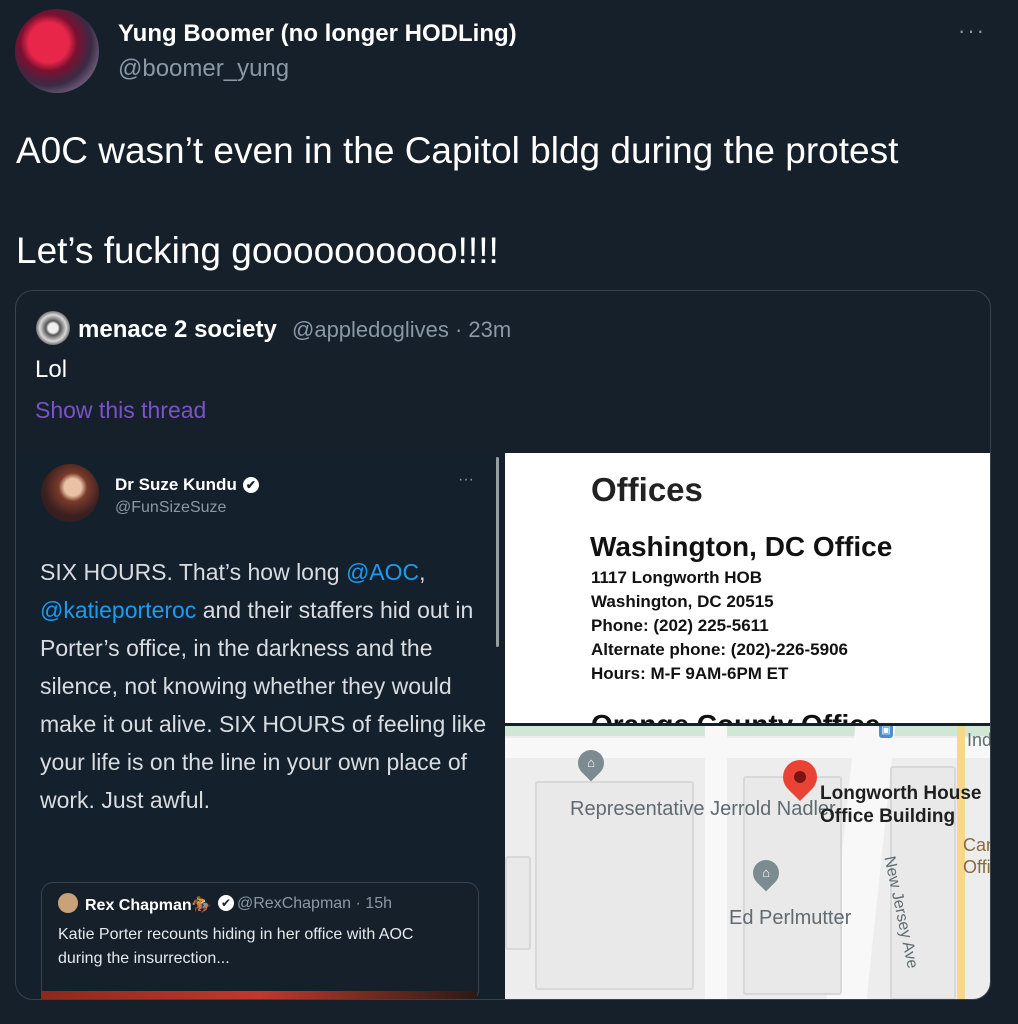 This screenshot has height=1024, width=1018. Describe the element at coordinates (976, 856) in the screenshot. I see `map-label-cannon: Can Offi` at that location.